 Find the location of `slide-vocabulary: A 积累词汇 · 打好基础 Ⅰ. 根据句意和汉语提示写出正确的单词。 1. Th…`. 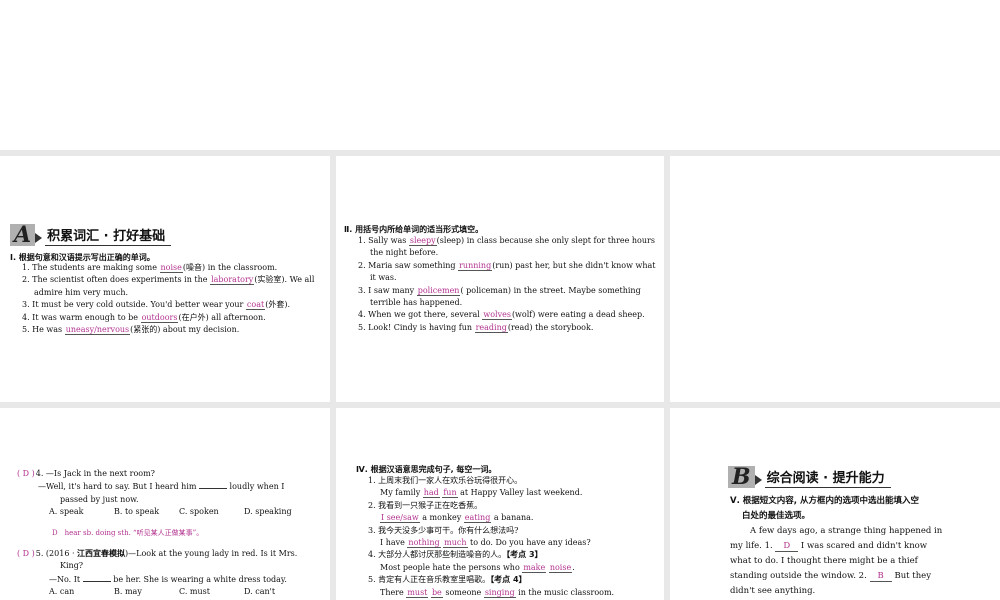

slide-vocabulary: A 积累词汇 · 打好基础 Ⅰ. 根据句意和汉语提示写出正确的单词。 1. Th… is located at coordinates (165, 279).